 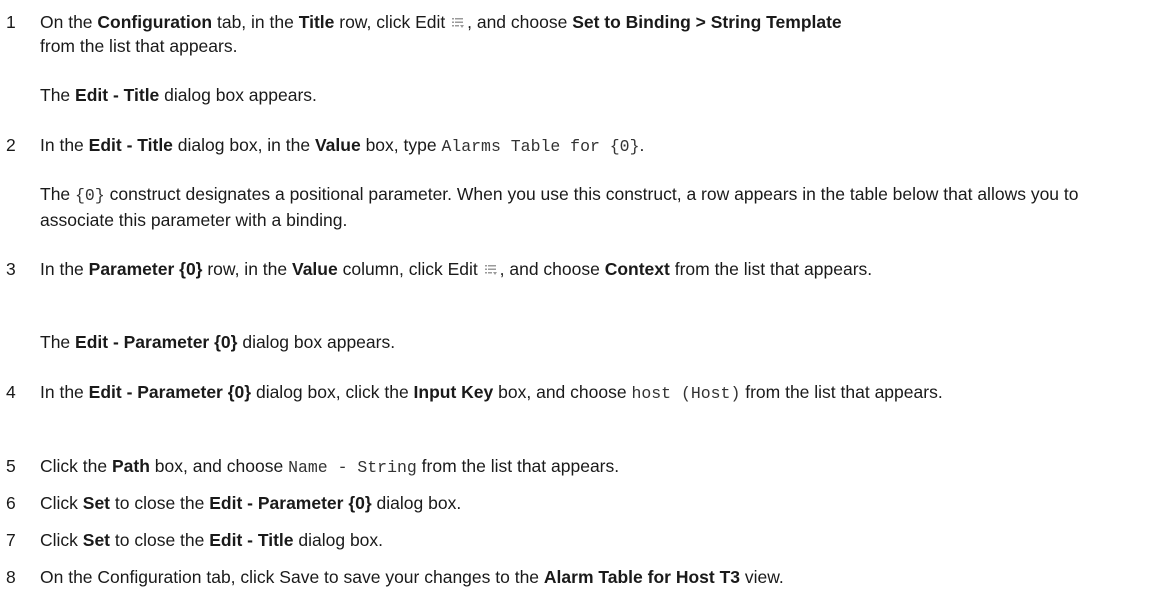 I want to click on text-run: view., so click(x=762, y=577).